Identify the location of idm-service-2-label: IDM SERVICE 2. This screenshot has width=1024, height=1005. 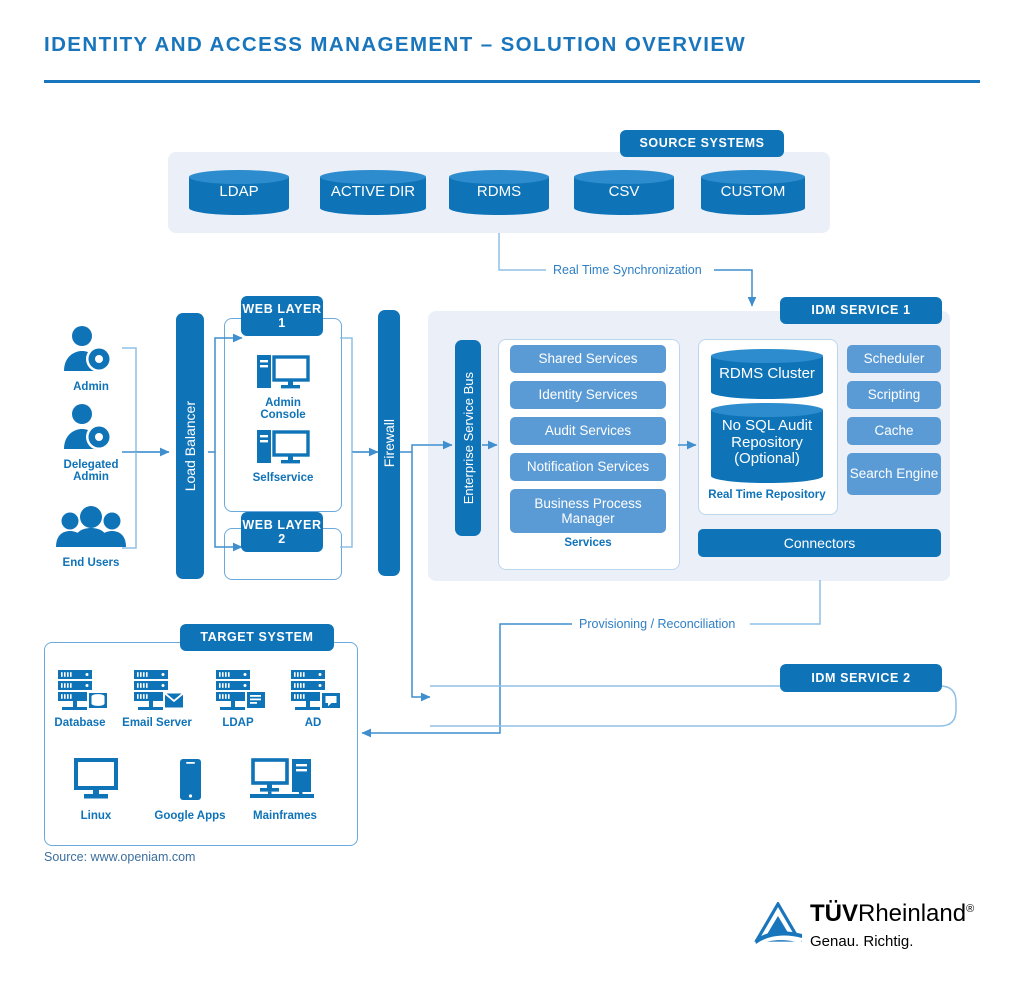
(861, 678).